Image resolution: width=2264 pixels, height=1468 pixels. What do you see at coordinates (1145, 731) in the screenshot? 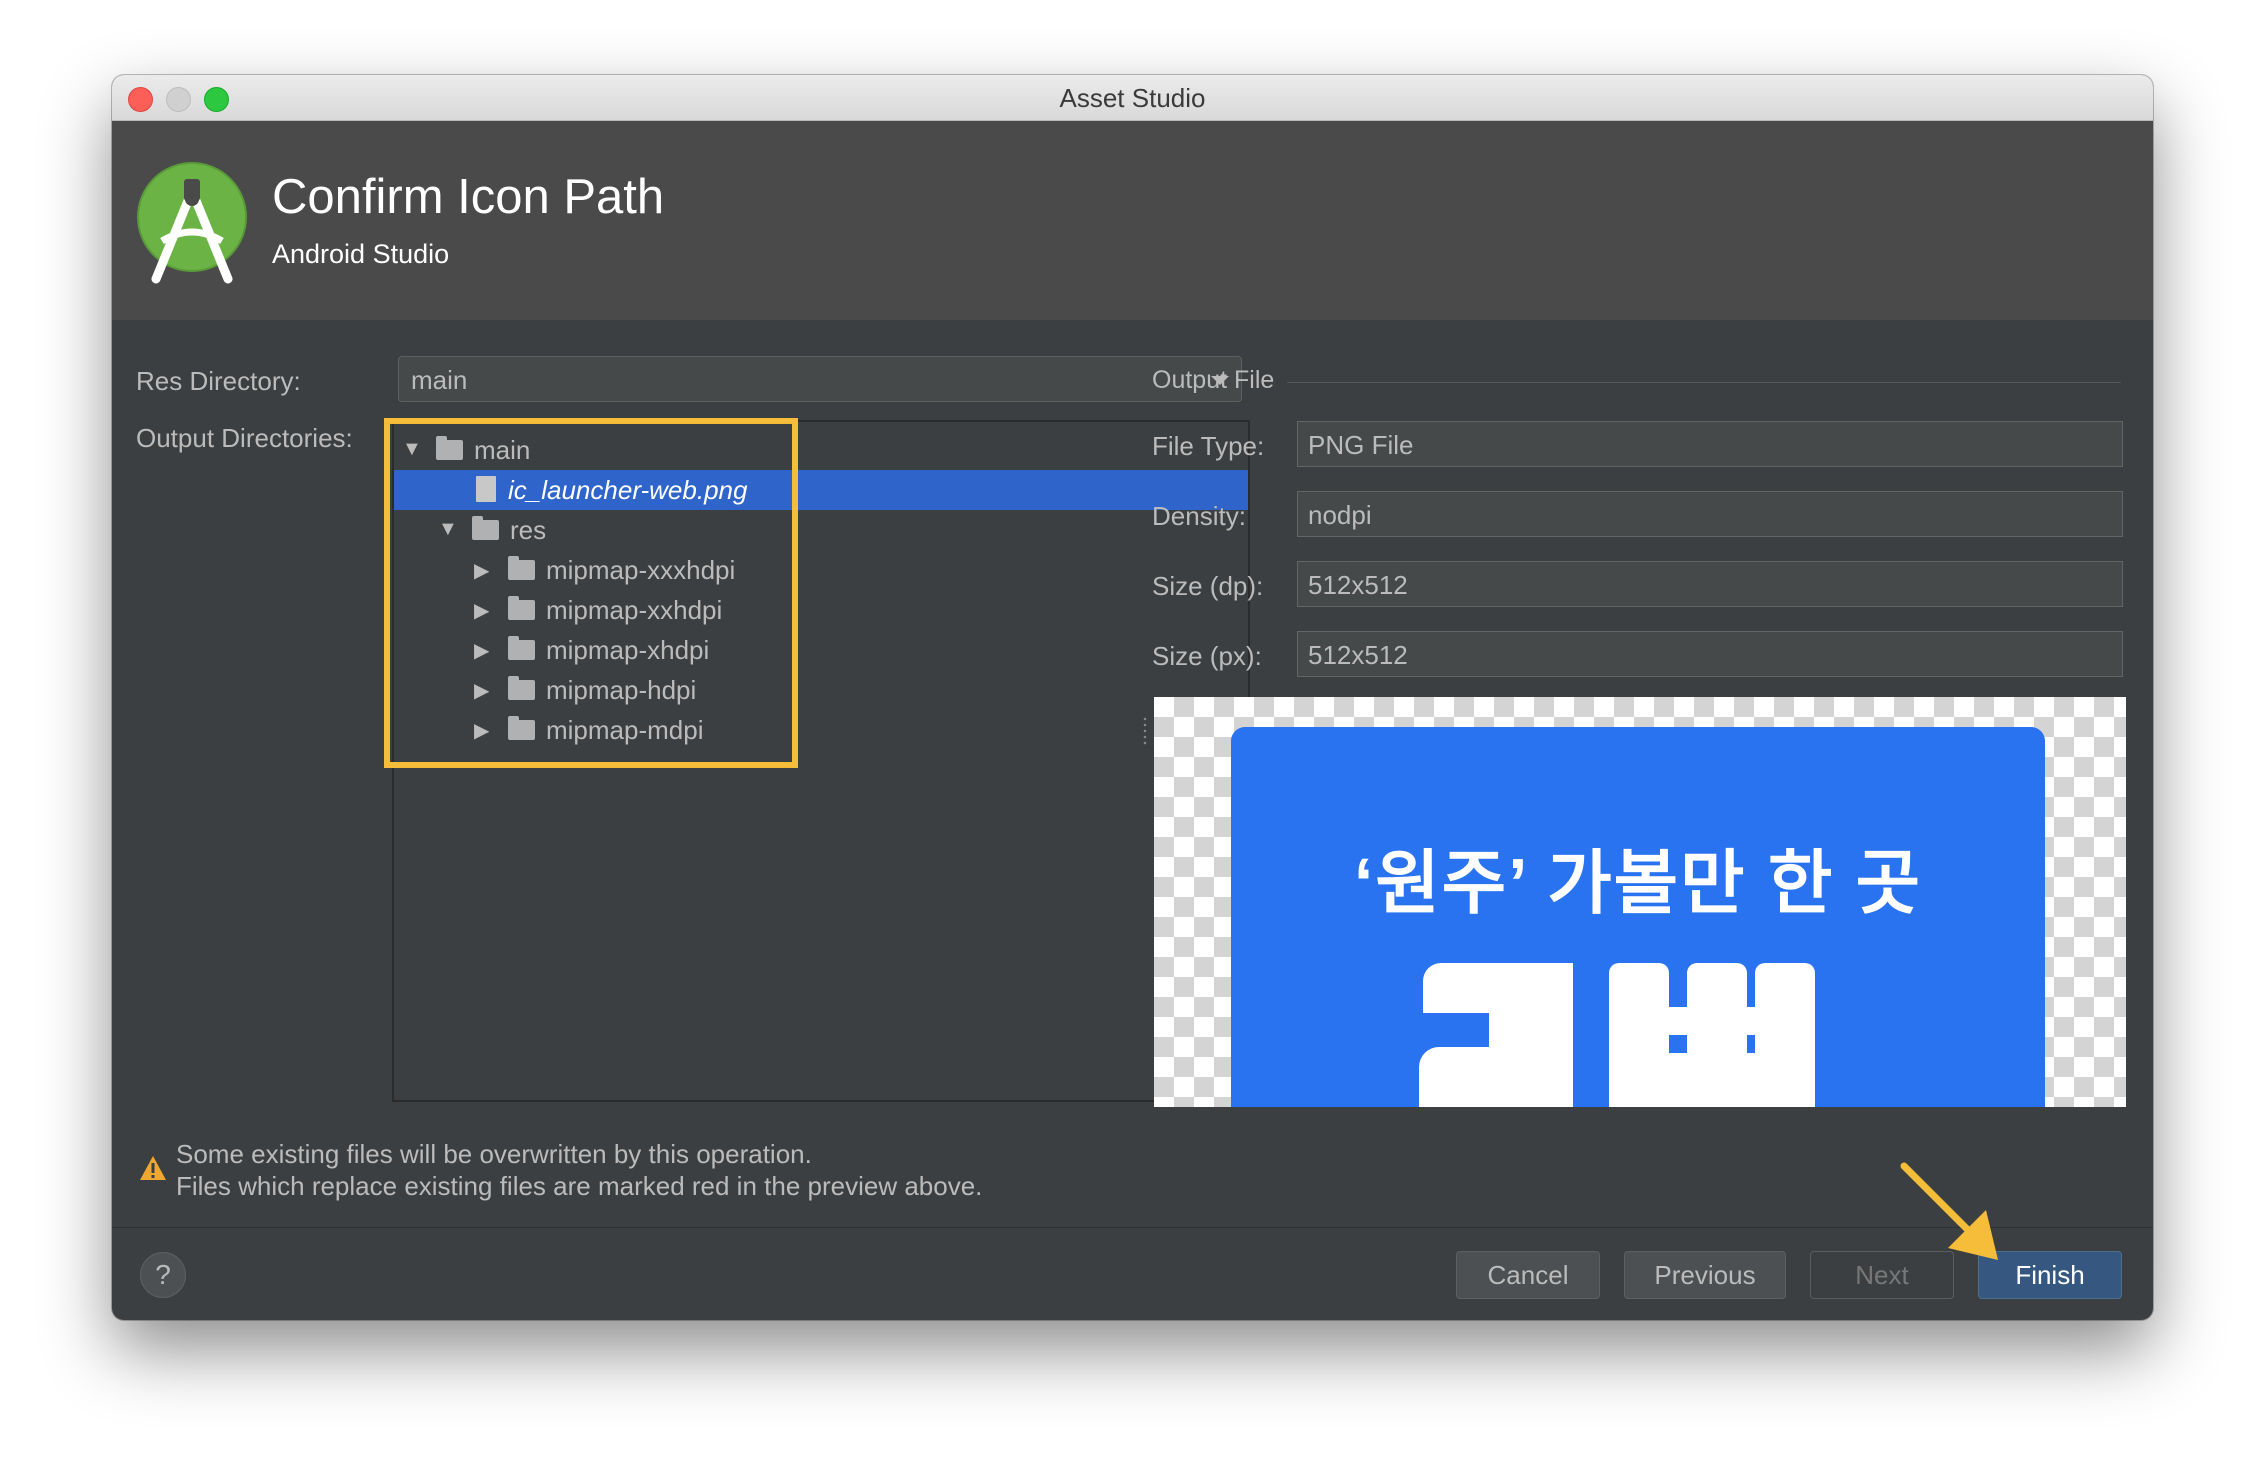
I see `splitter-handle` at bounding box center [1145, 731].